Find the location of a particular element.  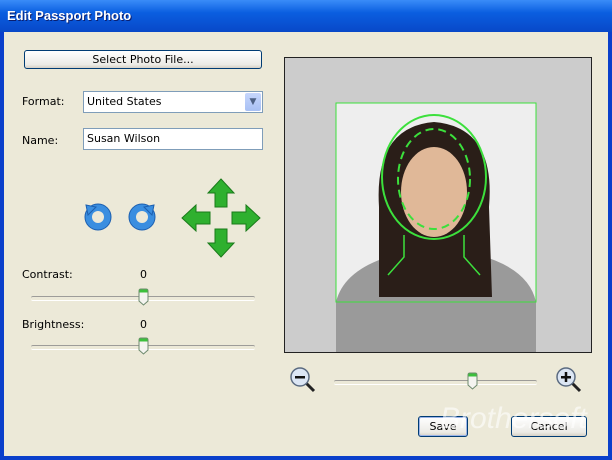

format-label: Format: is located at coordinates (43, 101).